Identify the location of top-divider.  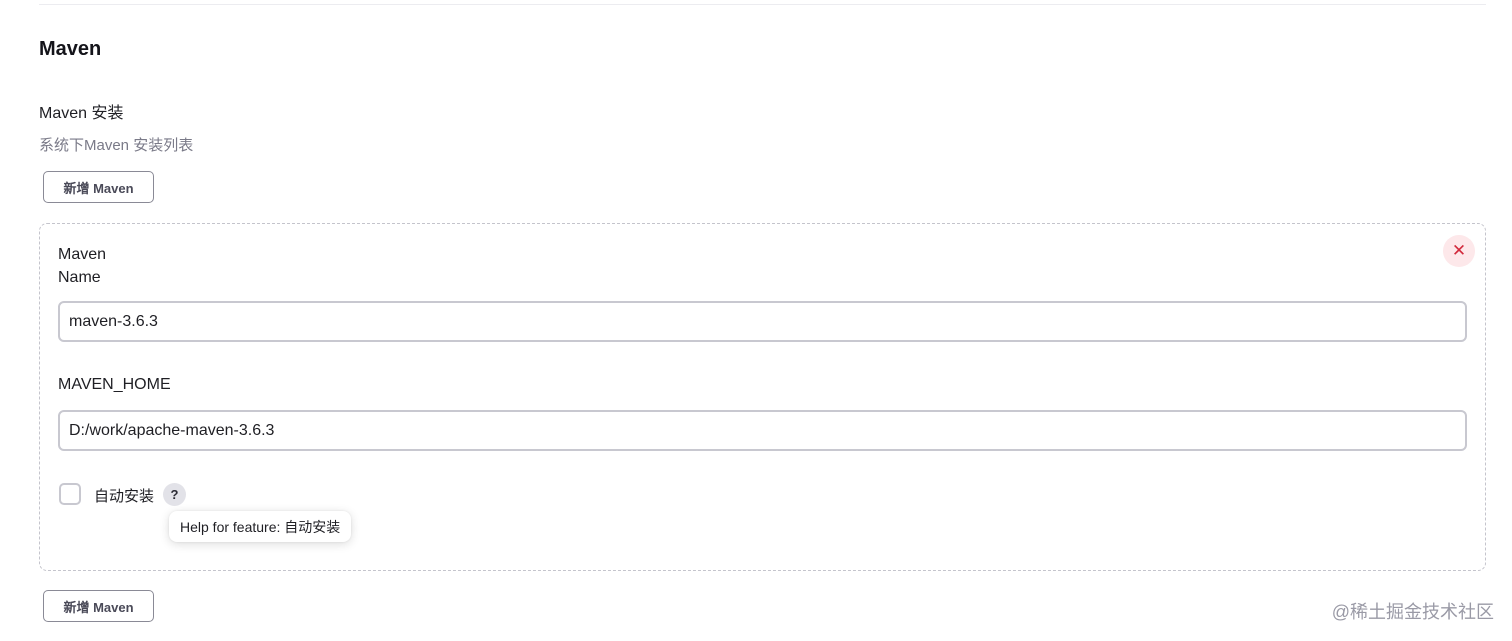
(762, 4).